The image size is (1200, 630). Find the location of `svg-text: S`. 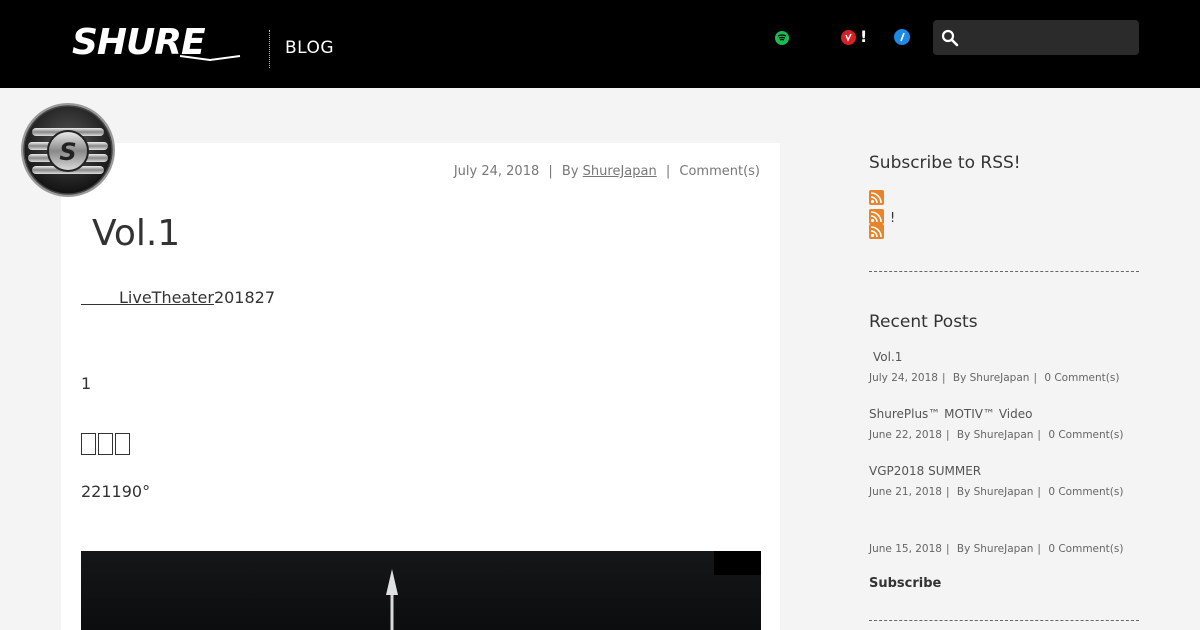

svg-text: S is located at coordinates (67, 152).